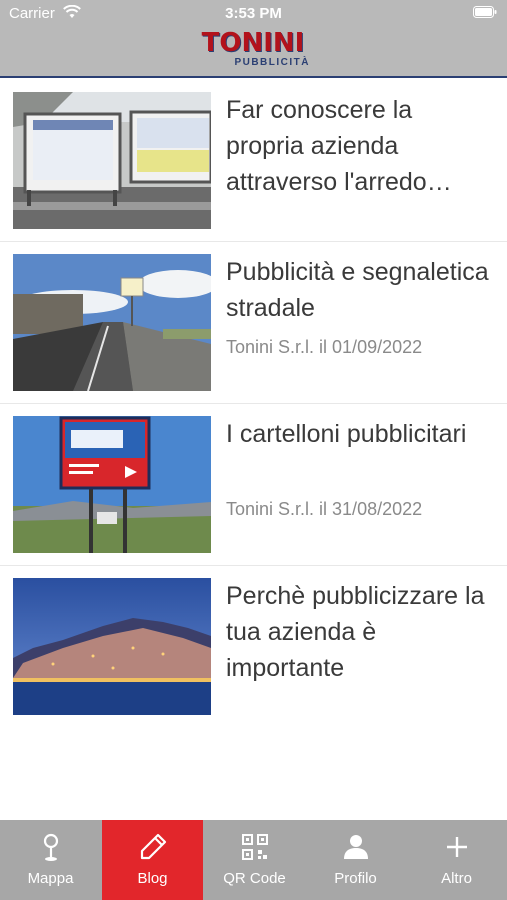 This screenshot has width=507, height=900. What do you see at coordinates (457, 847) in the screenshot?
I see `plus-icon` at bounding box center [457, 847].